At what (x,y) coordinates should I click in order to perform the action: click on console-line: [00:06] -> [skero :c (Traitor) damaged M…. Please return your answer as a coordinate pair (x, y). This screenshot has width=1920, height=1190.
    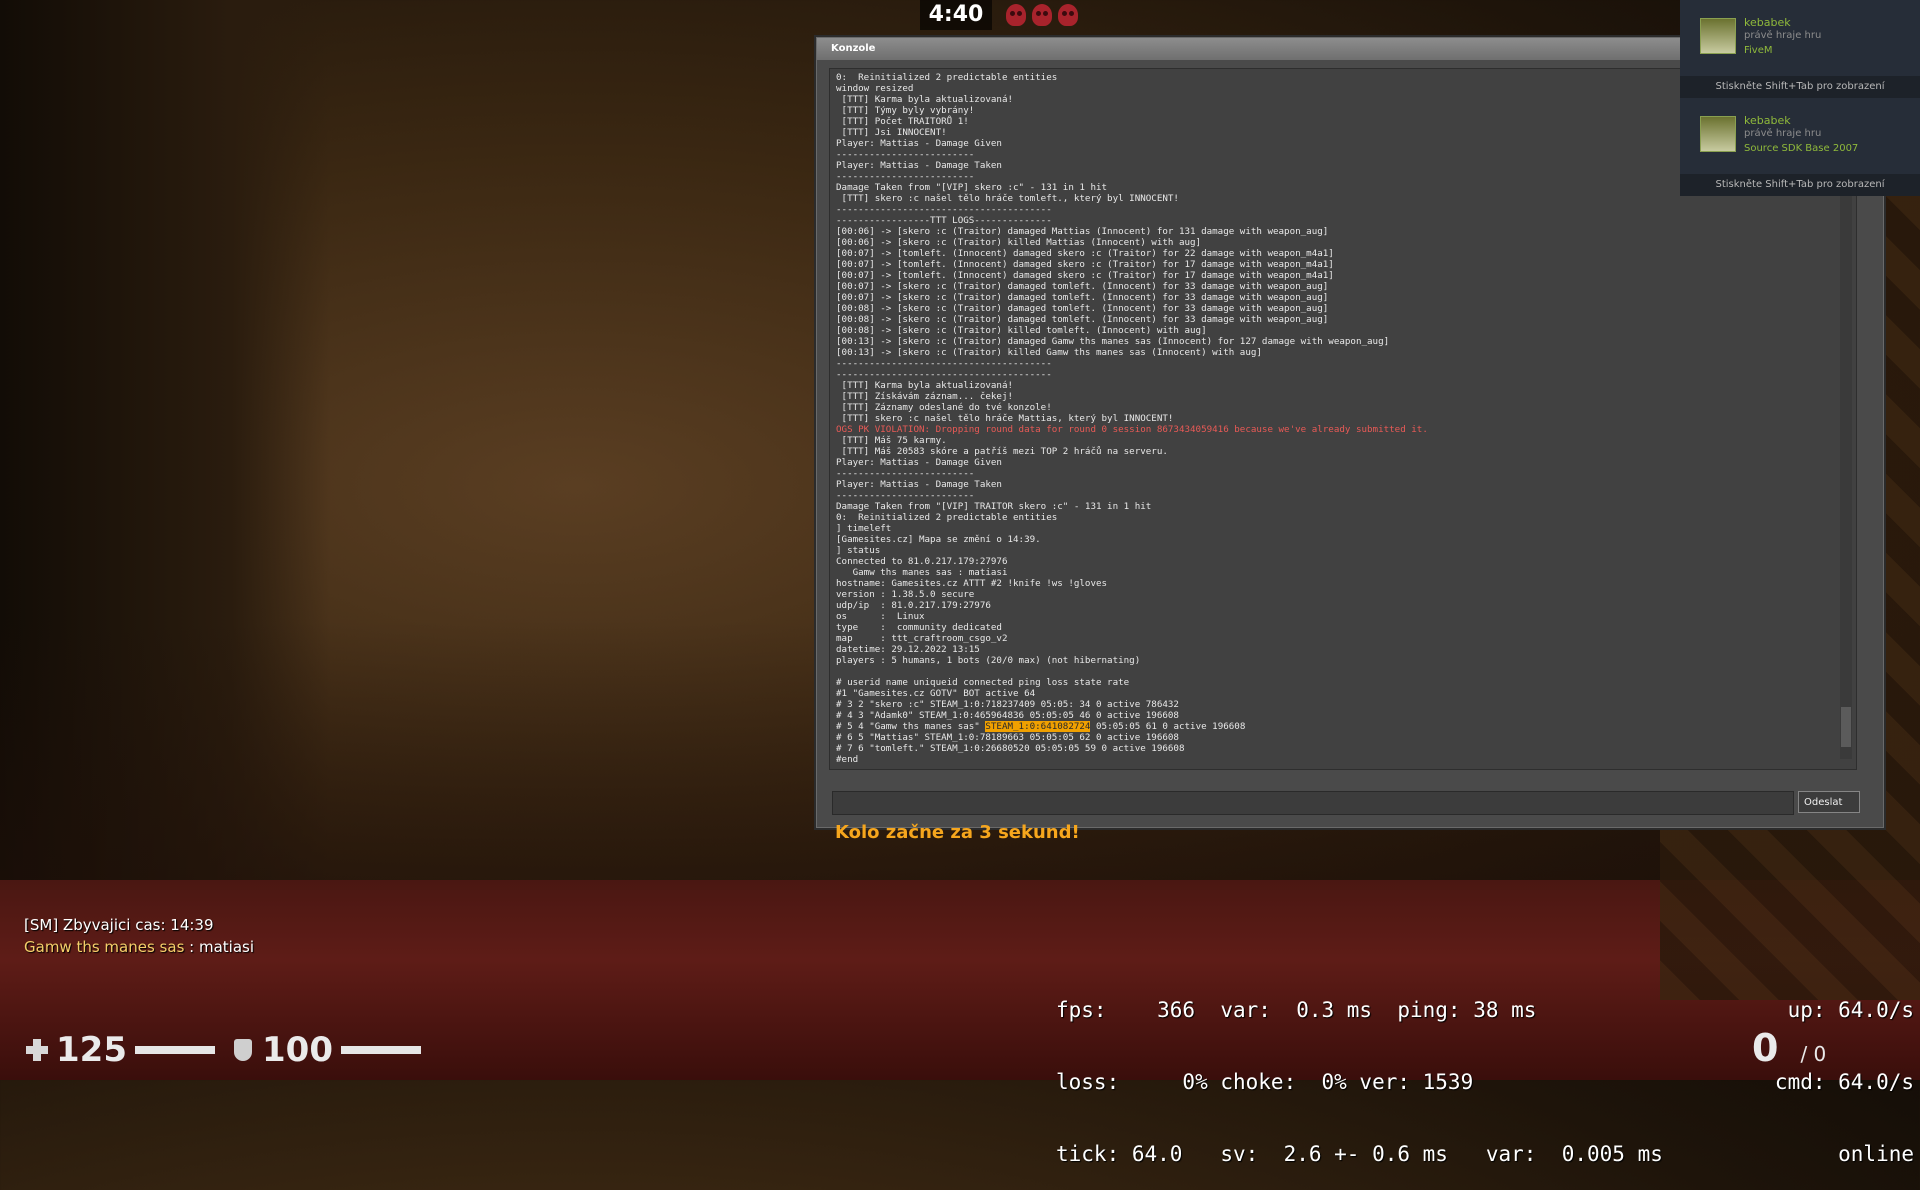
    Looking at the image, I should click on (1082, 231).